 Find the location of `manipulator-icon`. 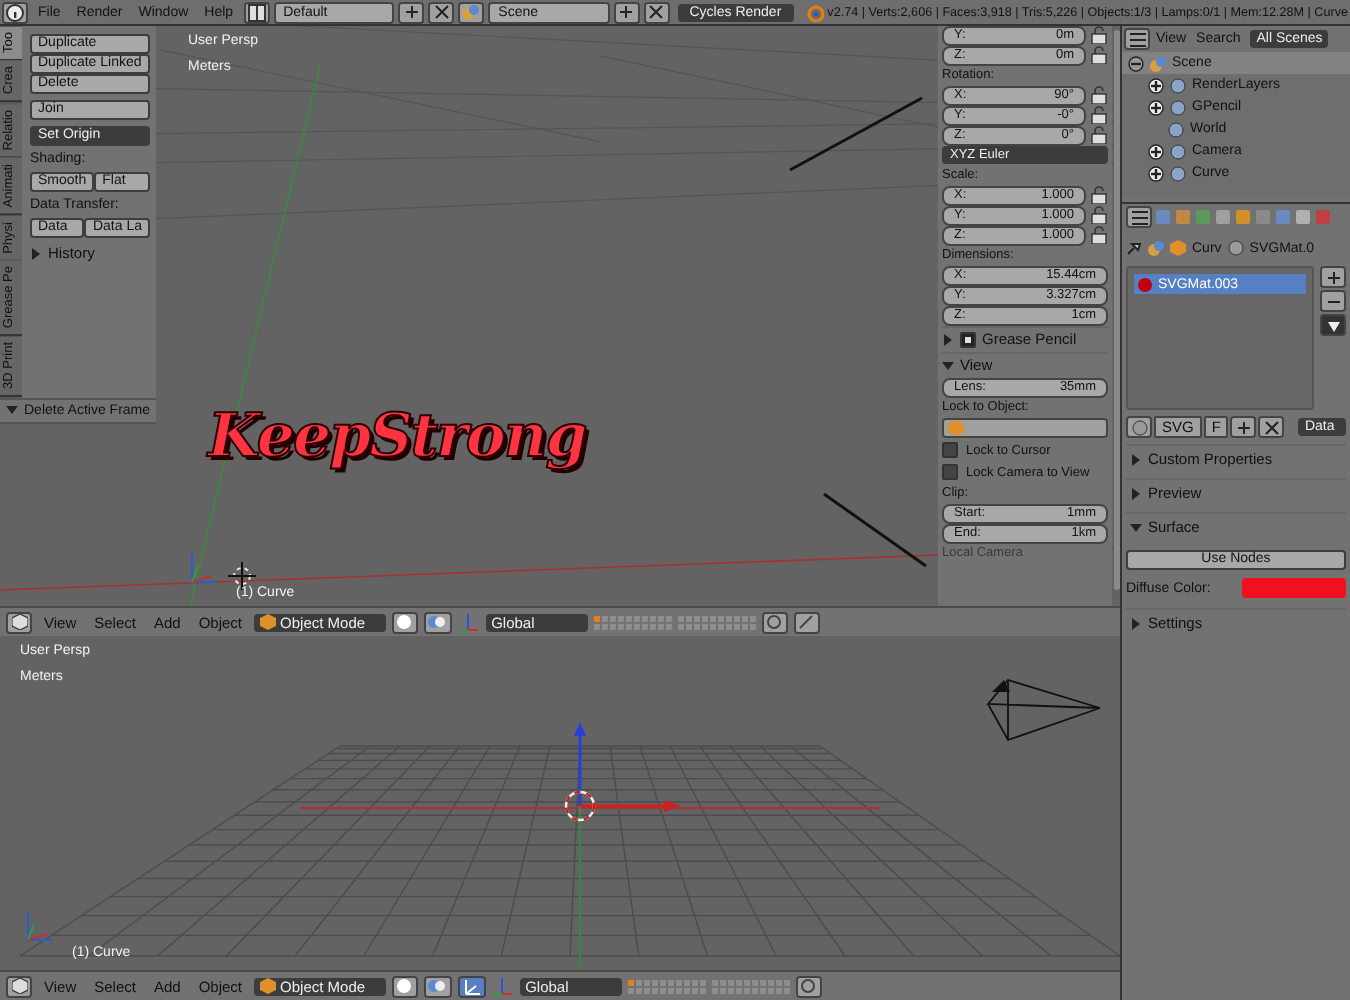

manipulator-icon is located at coordinates (471, 986).